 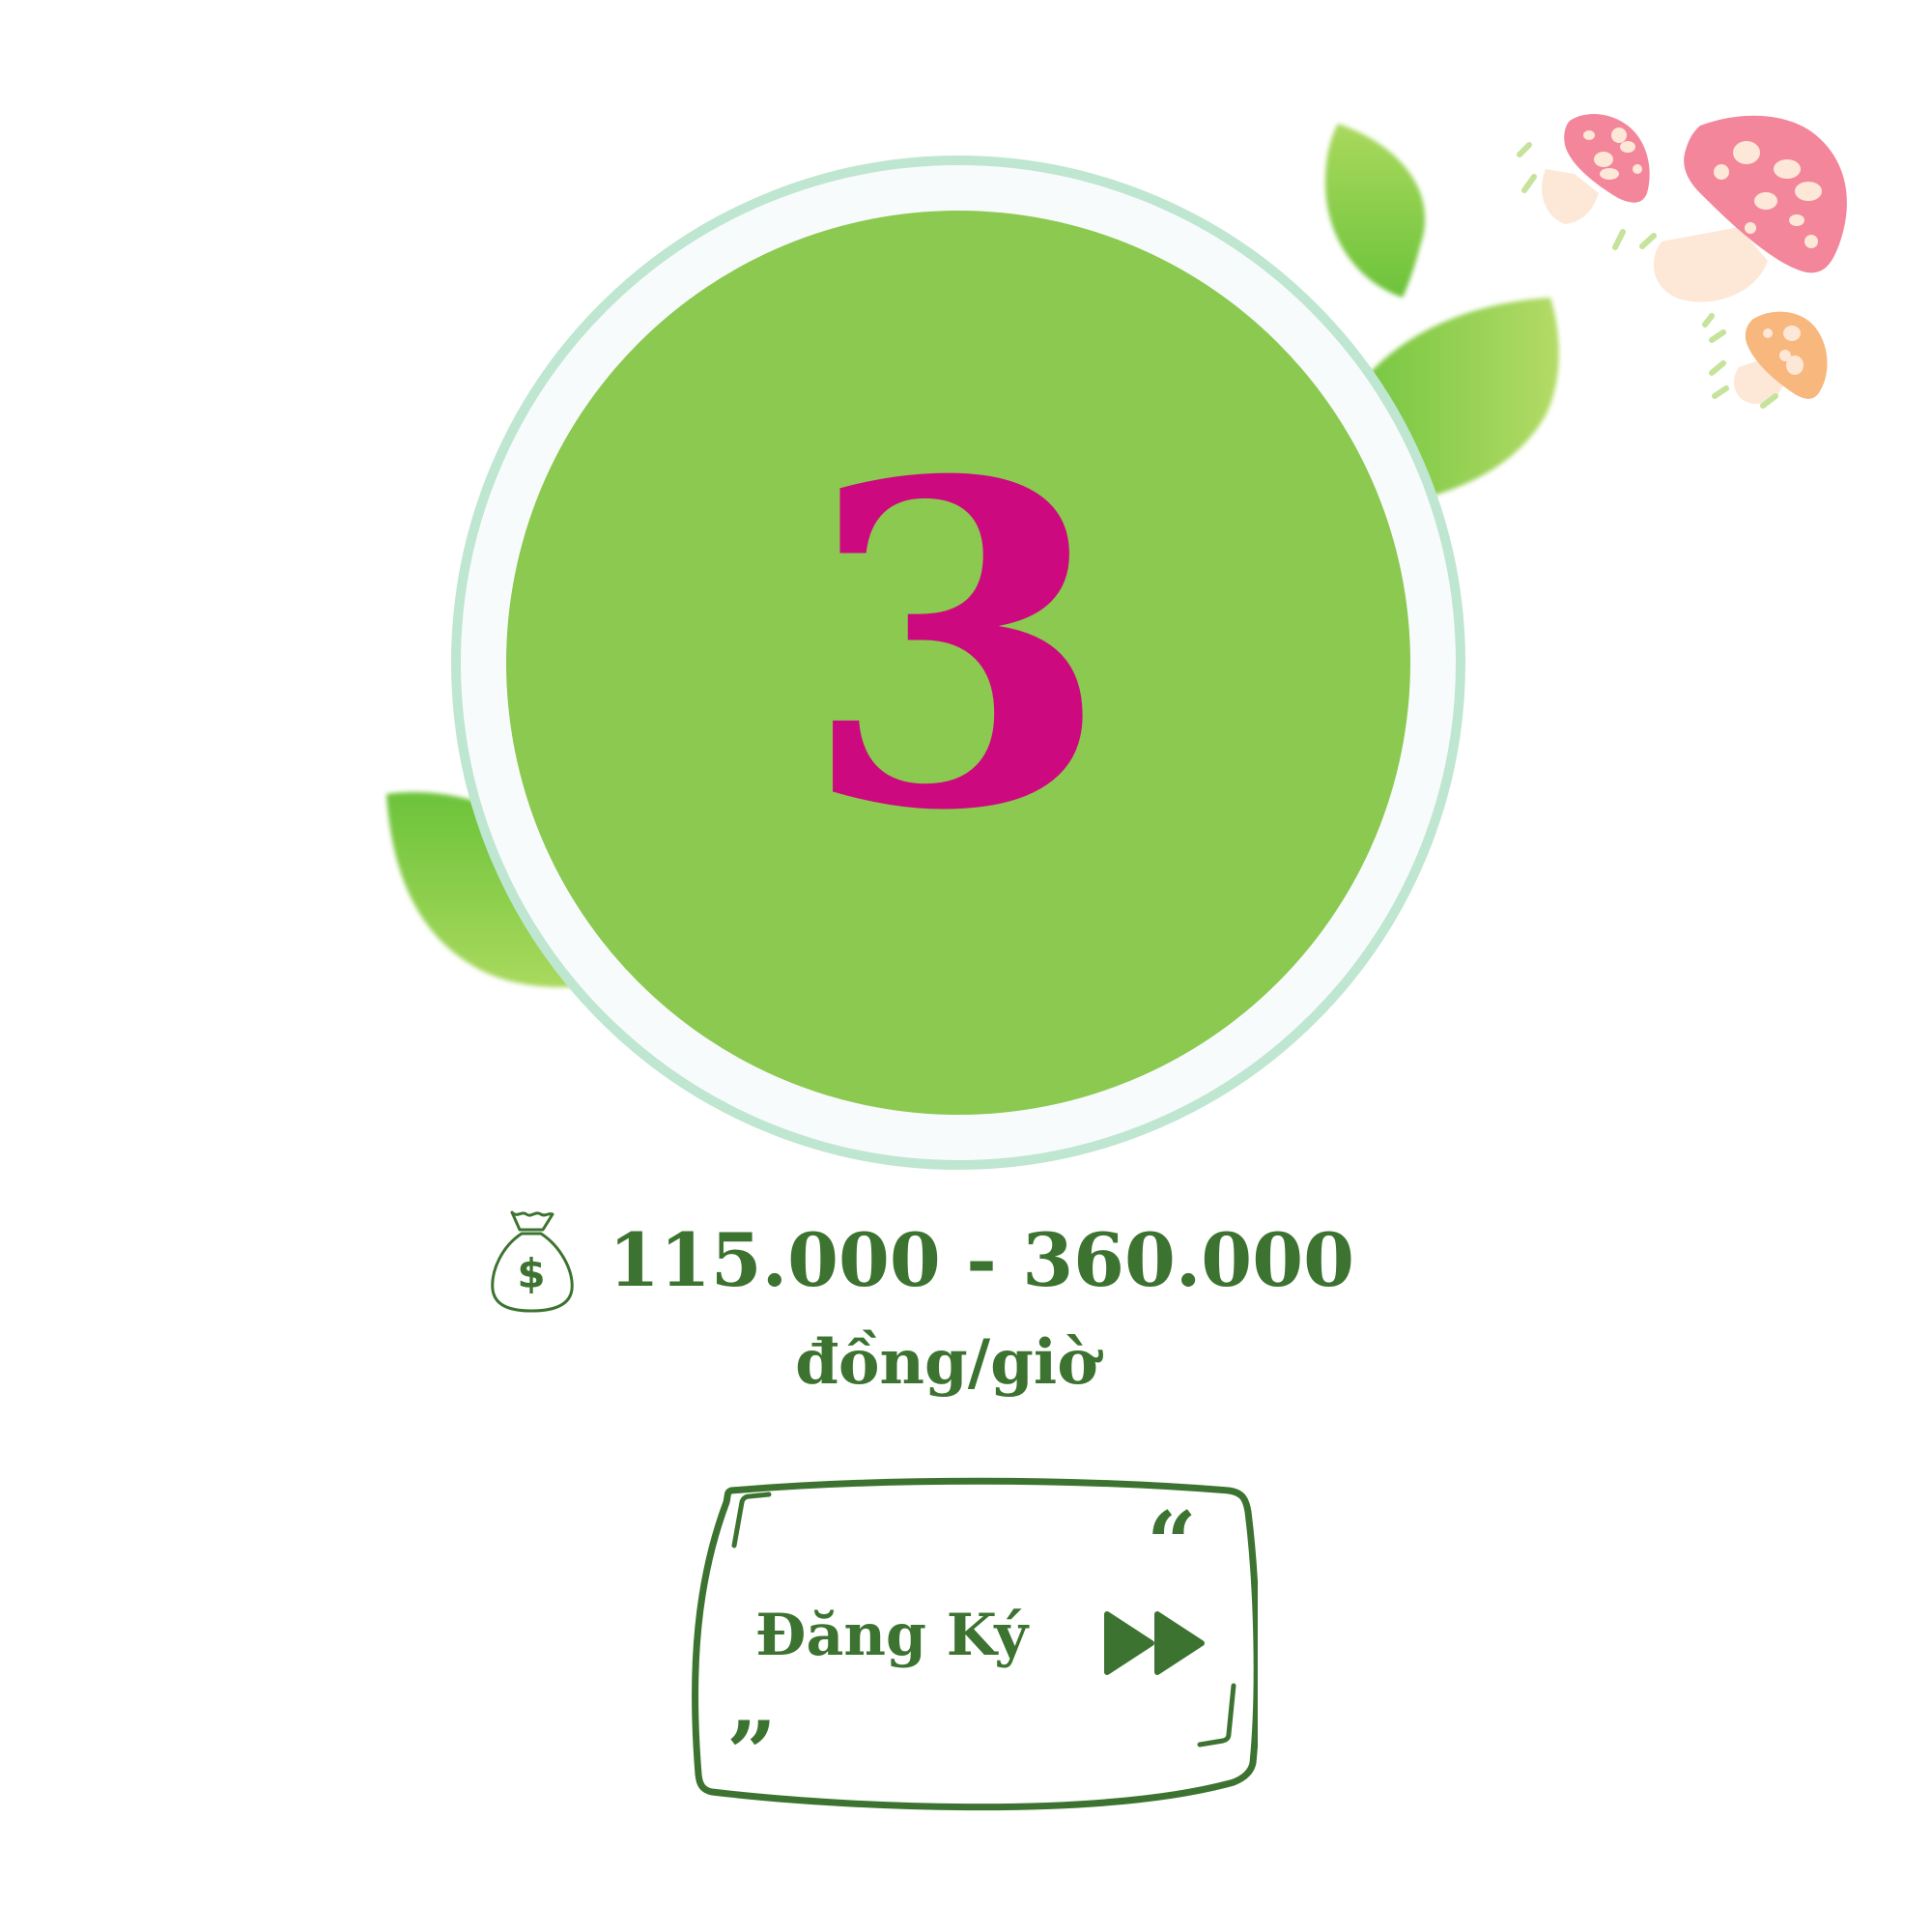 I want to click on mushroom-small-left, so click(x=1587, y=182).